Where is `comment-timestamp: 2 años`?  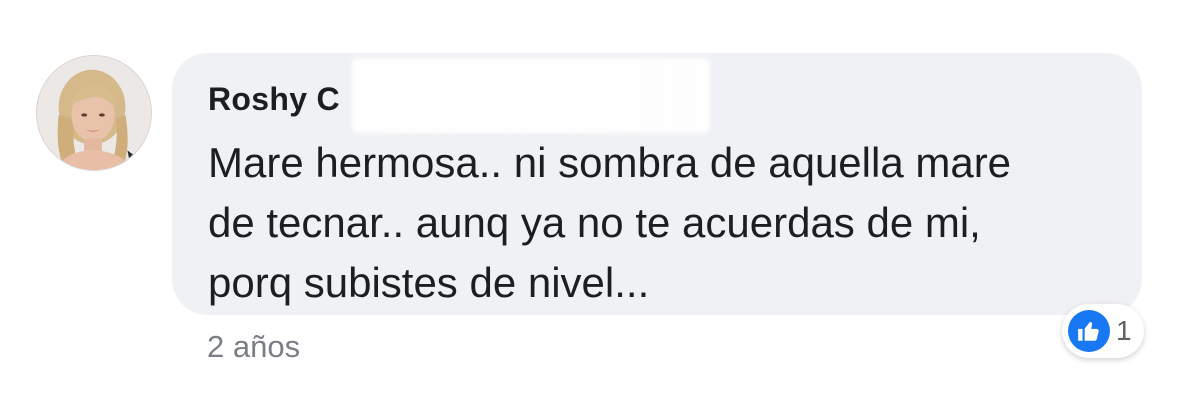
comment-timestamp: 2 años is located at coordinates (253, 347).